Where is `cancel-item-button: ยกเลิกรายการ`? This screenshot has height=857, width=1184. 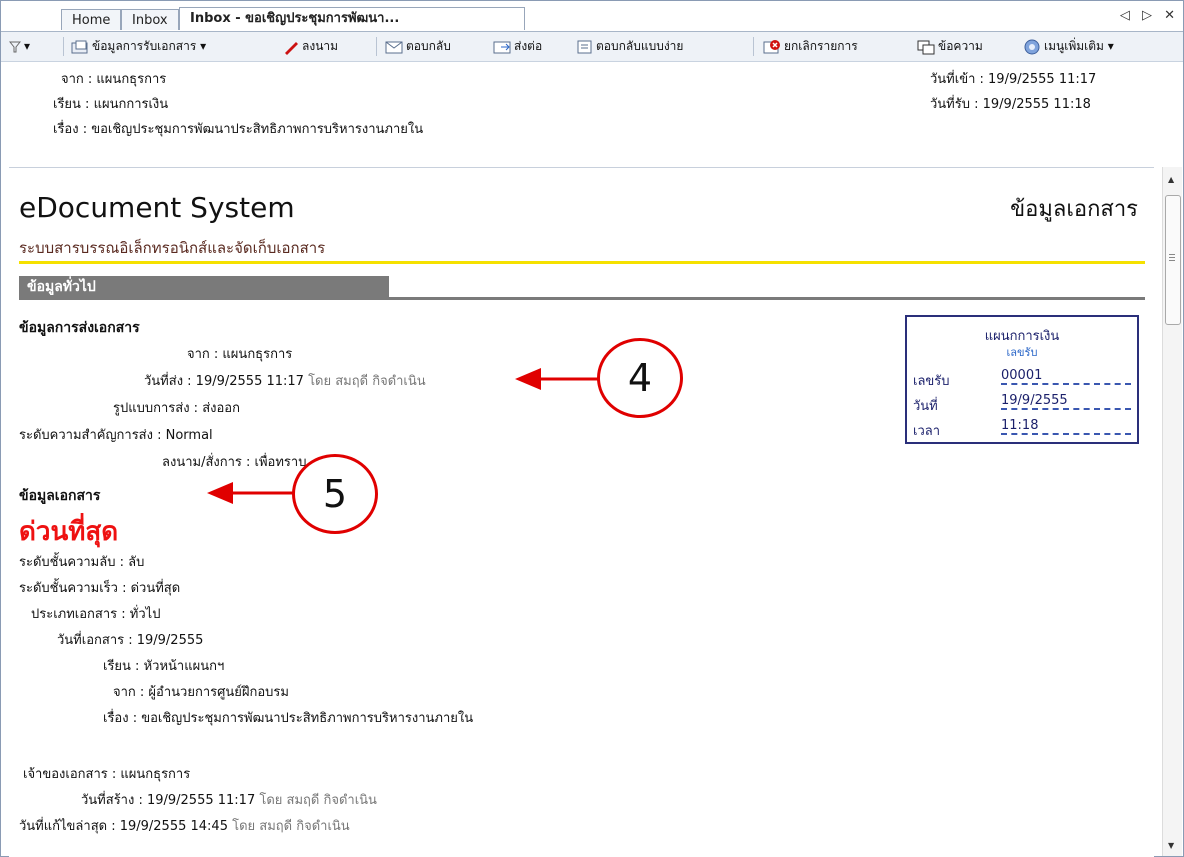
cancel-item-button: ยกเลิกรายการ is located at coordinates (810, 46).